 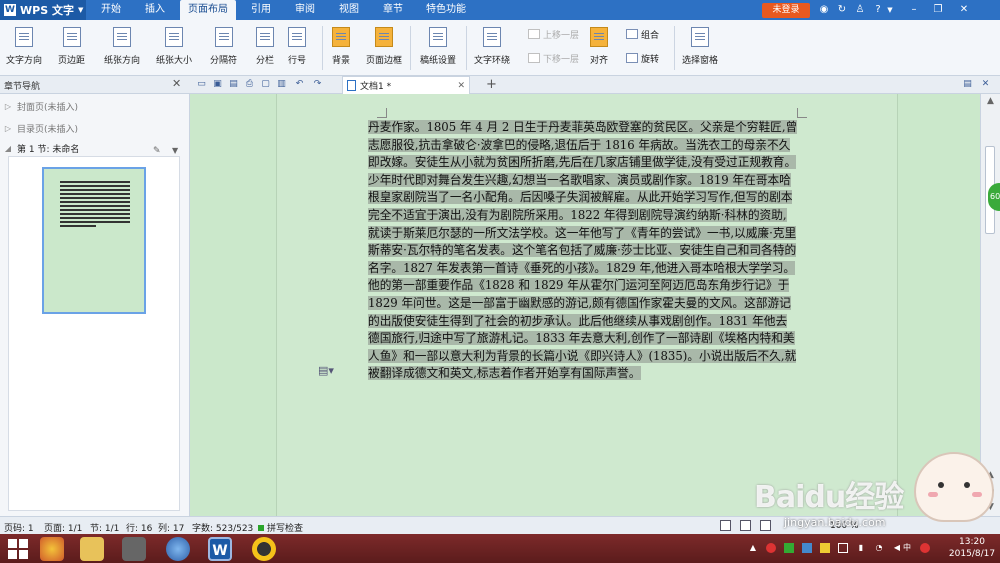 What do you see at coordinates (43, 10) in the screenshot?
I see `app-menu-button: W WPS 文字 ▼` at bounding box center [43, 10].